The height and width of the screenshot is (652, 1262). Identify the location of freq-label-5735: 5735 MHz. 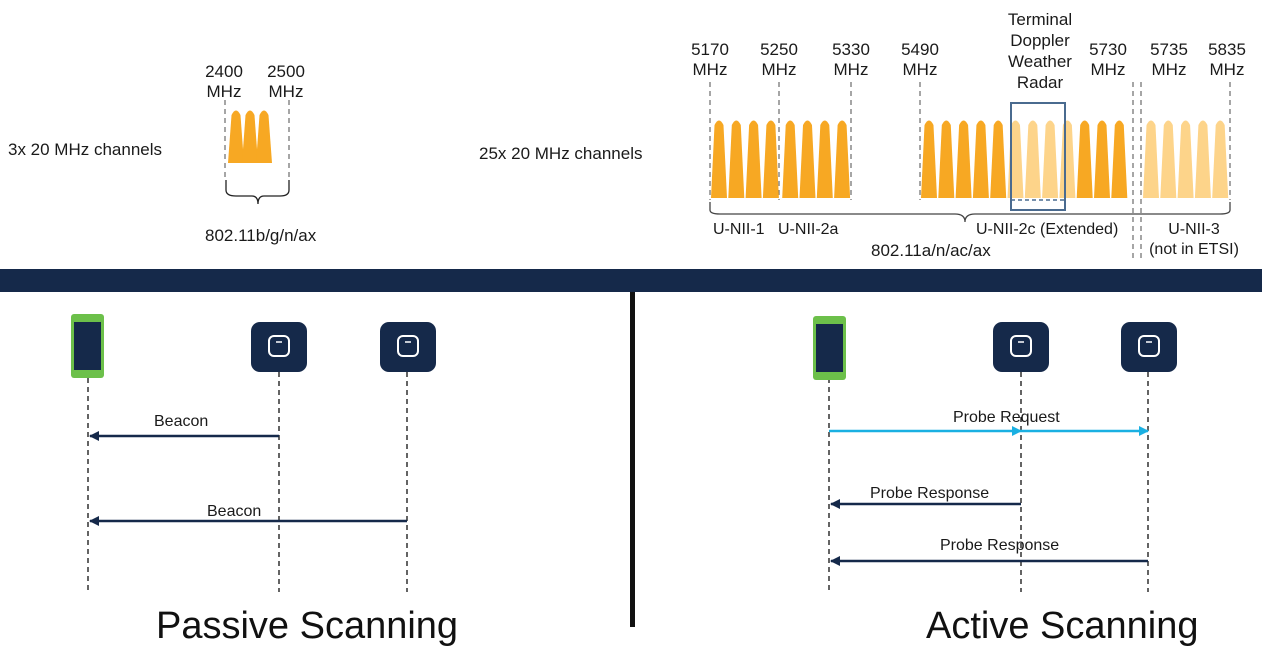
(1169, 59).